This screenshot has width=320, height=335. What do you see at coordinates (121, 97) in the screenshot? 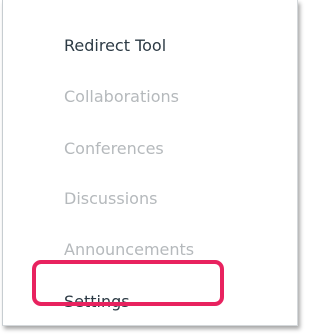
I see `nav-item-collaborations: Collaborations` at bounding box center [121, 97].